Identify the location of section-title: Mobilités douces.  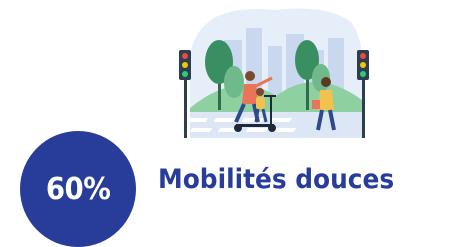
(276, 179).